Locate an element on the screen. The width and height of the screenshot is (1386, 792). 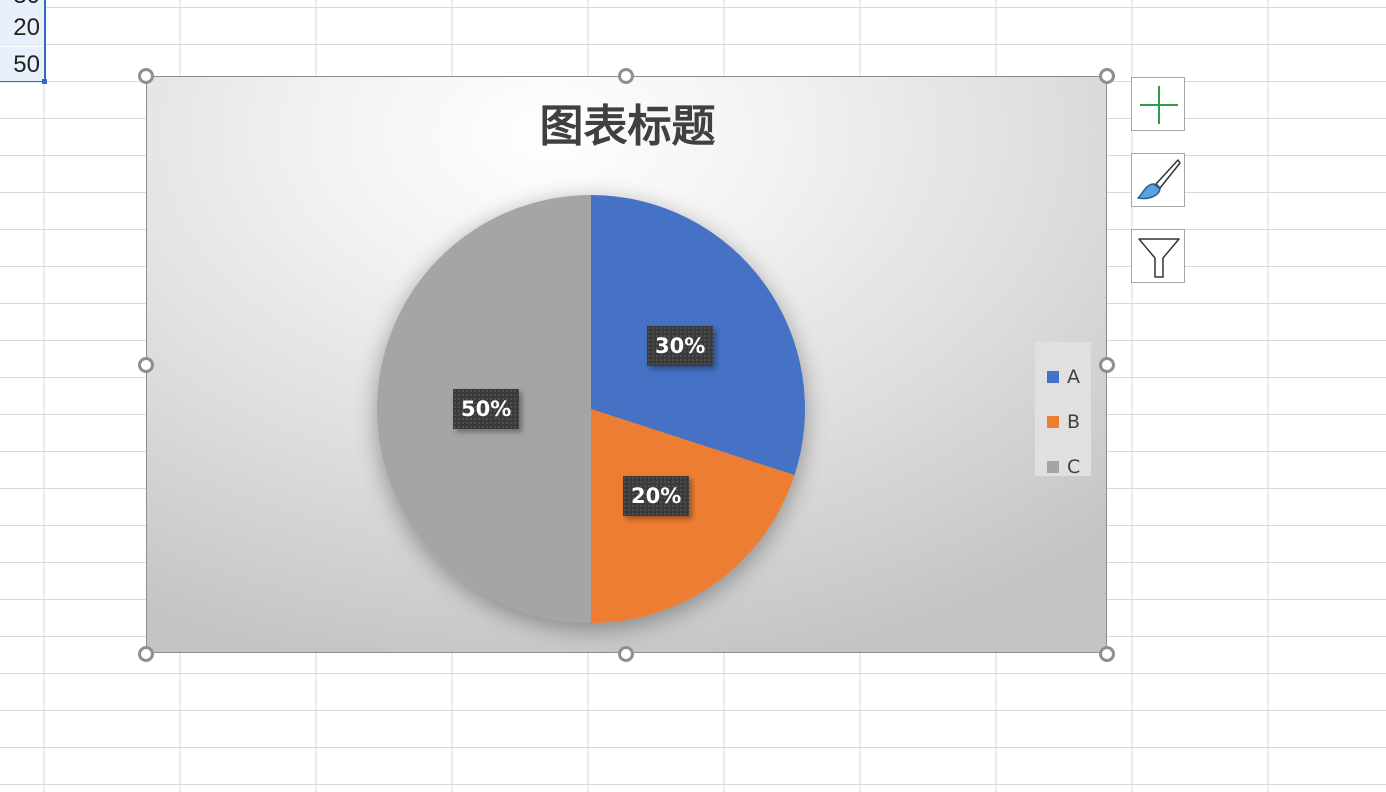
paintbrush-icon is located at coordinates (1159, 179).